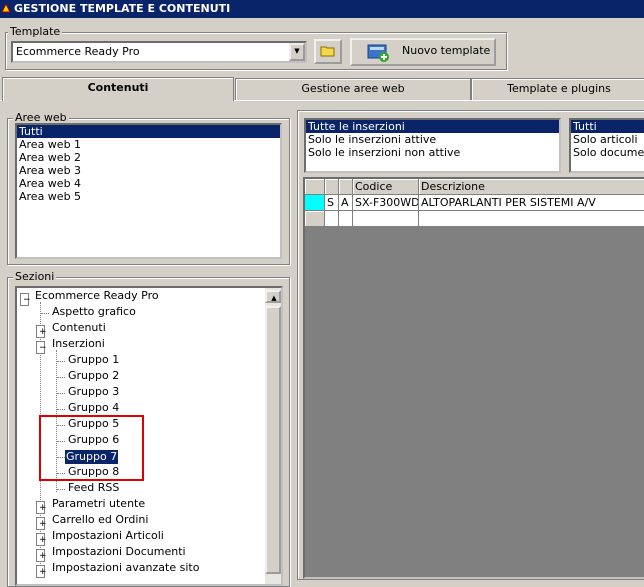  Describe the element at coordinates (122, 8) in the screenshot. I see `window-title: GESTIONE TEMPLATE E CONTENUTI` at that location.